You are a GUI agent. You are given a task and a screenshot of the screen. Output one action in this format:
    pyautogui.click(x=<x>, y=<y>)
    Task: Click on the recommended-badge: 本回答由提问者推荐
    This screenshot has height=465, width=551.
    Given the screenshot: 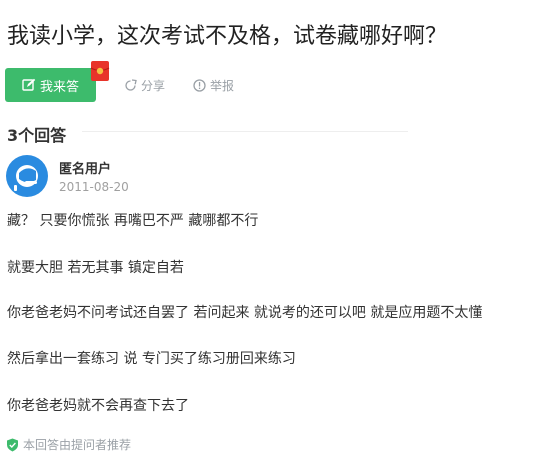 What is the action you would take?
    pyautogui.click(x=68, y=444)
    